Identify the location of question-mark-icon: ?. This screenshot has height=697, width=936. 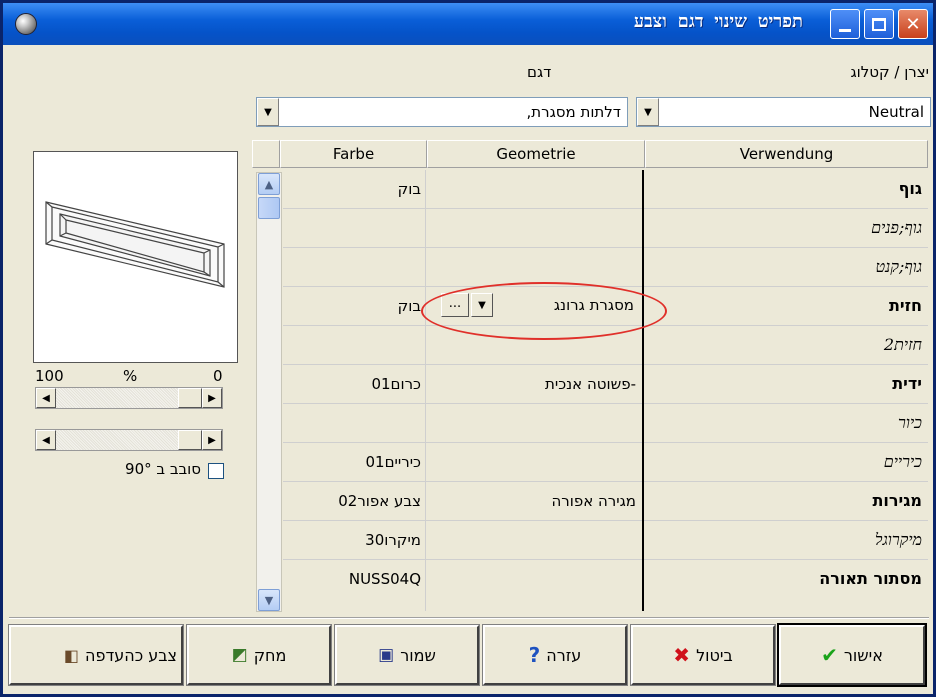
(534, 655).